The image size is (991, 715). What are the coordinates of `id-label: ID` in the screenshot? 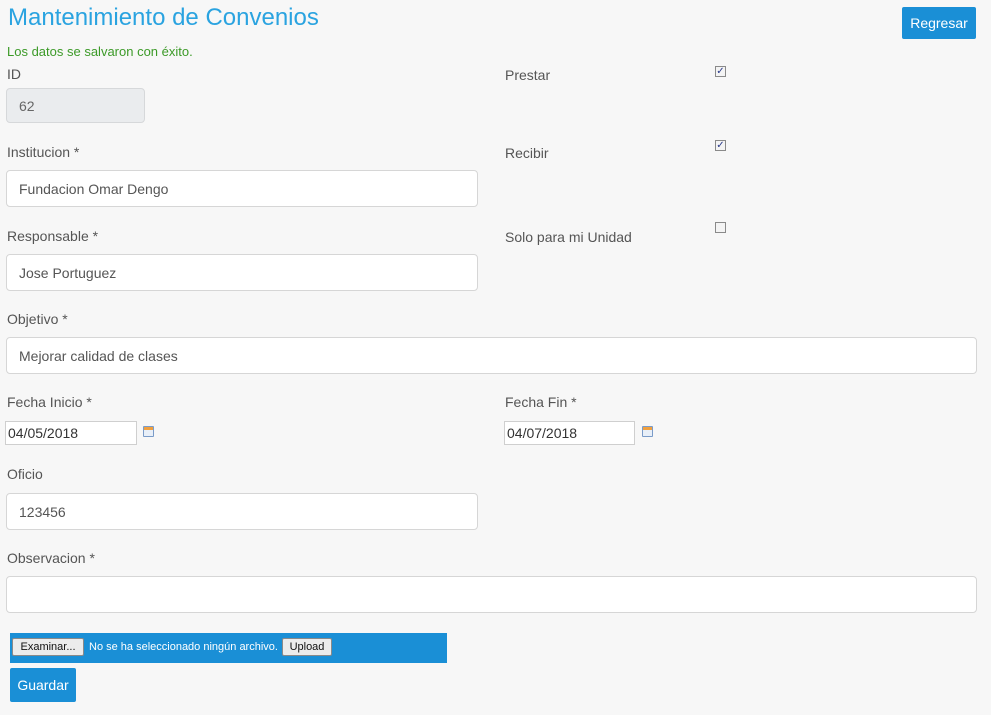 It's located at (14, 74).